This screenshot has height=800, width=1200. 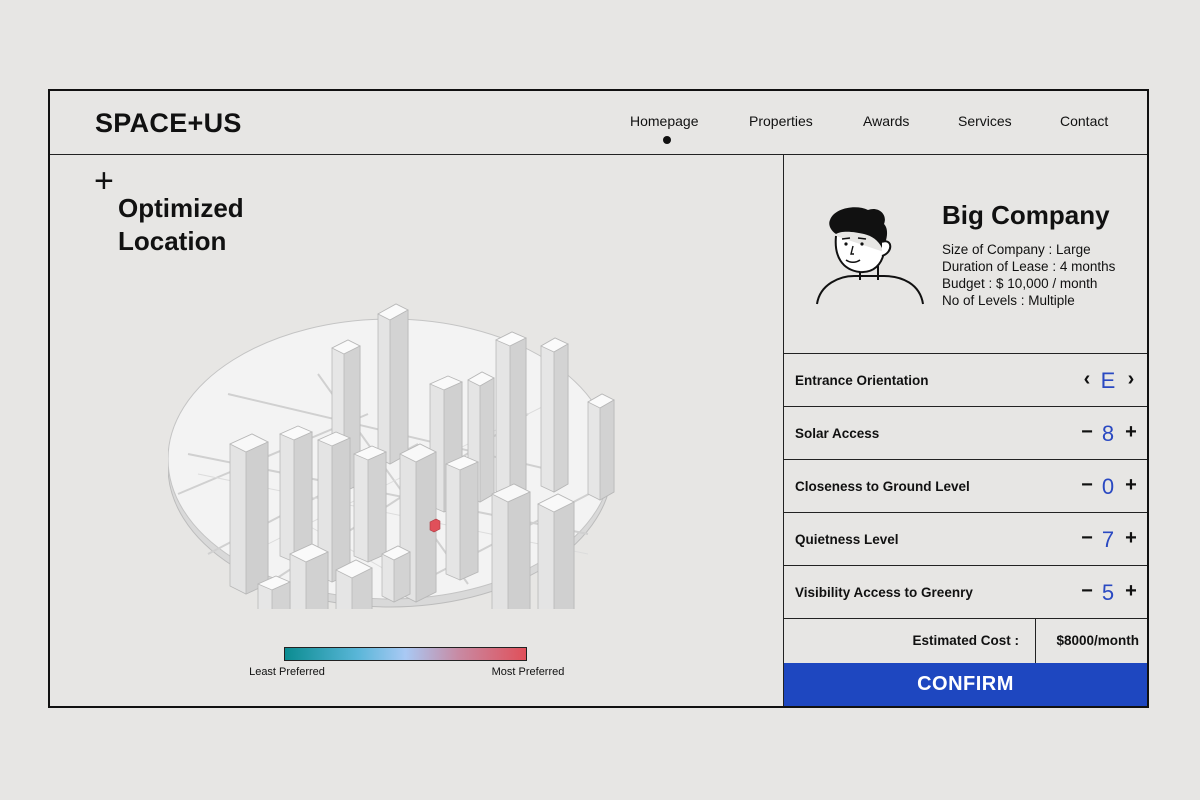 What do you see at coordinates (181, 224) in the screenshot?
I see `page-title: Optimized Location` at bounding box center [181, 224].